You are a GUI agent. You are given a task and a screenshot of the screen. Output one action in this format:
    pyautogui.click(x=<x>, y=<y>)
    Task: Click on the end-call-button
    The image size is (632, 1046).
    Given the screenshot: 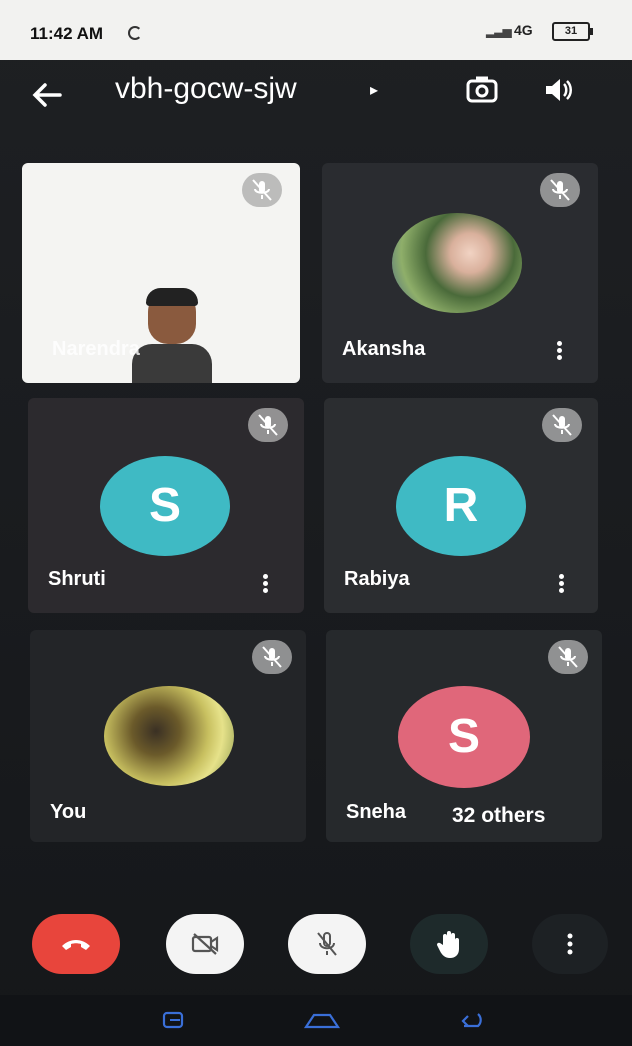 What is the action you would take?
    pyautogui.click(x=76, y=944)
    